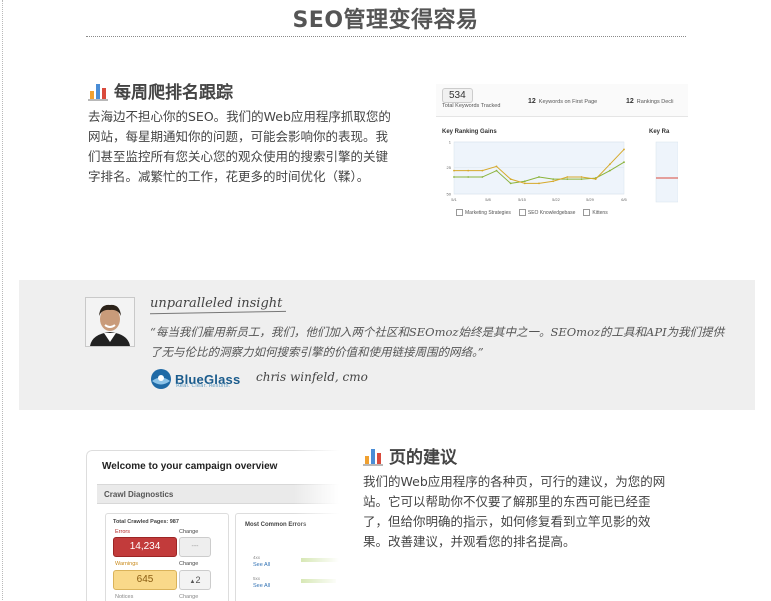  Describe the element at coordinates (539, 168) in the screenshot. I see `plot-area` at that location.